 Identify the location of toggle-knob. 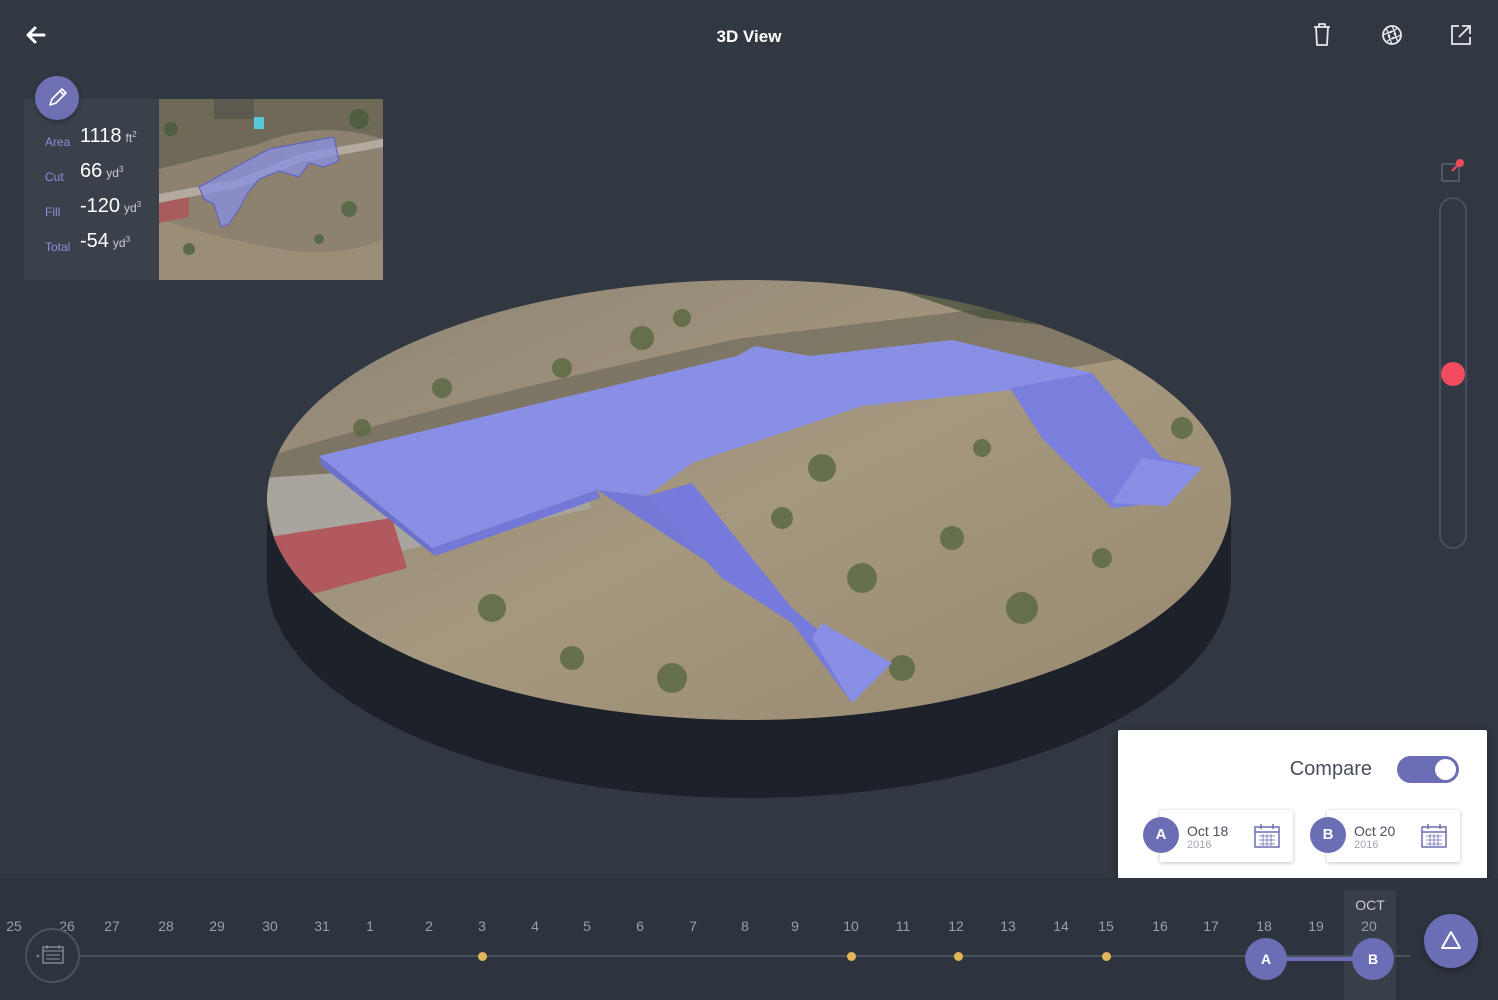
(1445, 769).